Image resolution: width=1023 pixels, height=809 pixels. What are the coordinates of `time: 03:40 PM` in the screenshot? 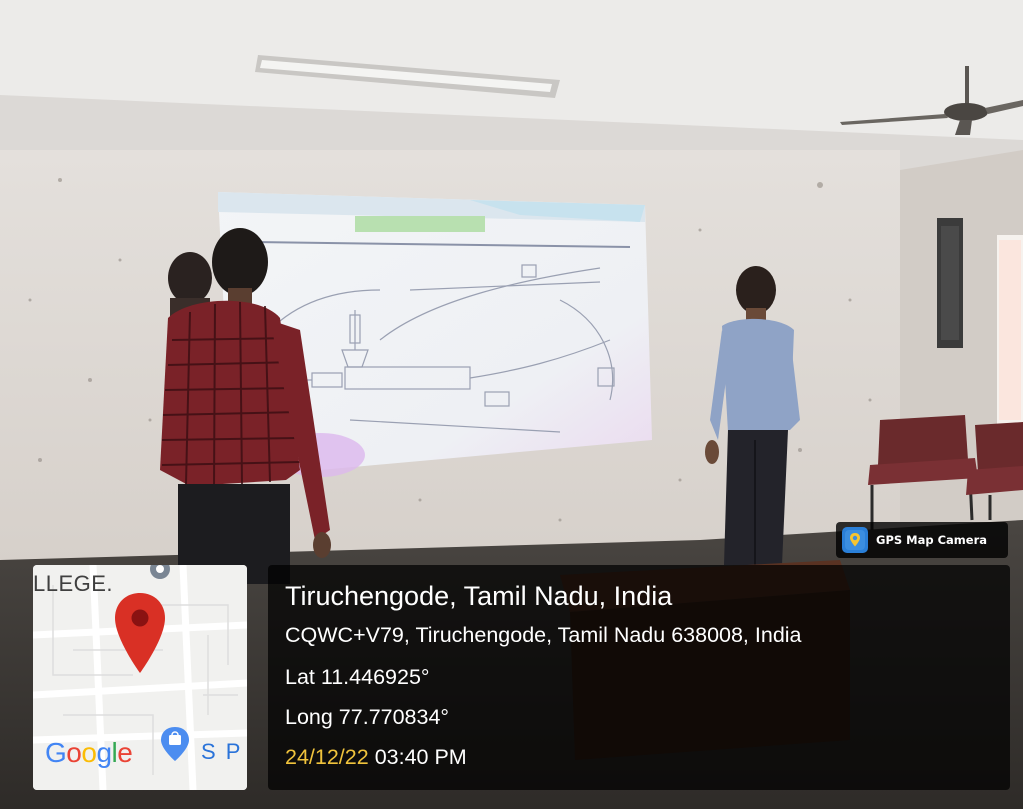 It's located at (420, 757).